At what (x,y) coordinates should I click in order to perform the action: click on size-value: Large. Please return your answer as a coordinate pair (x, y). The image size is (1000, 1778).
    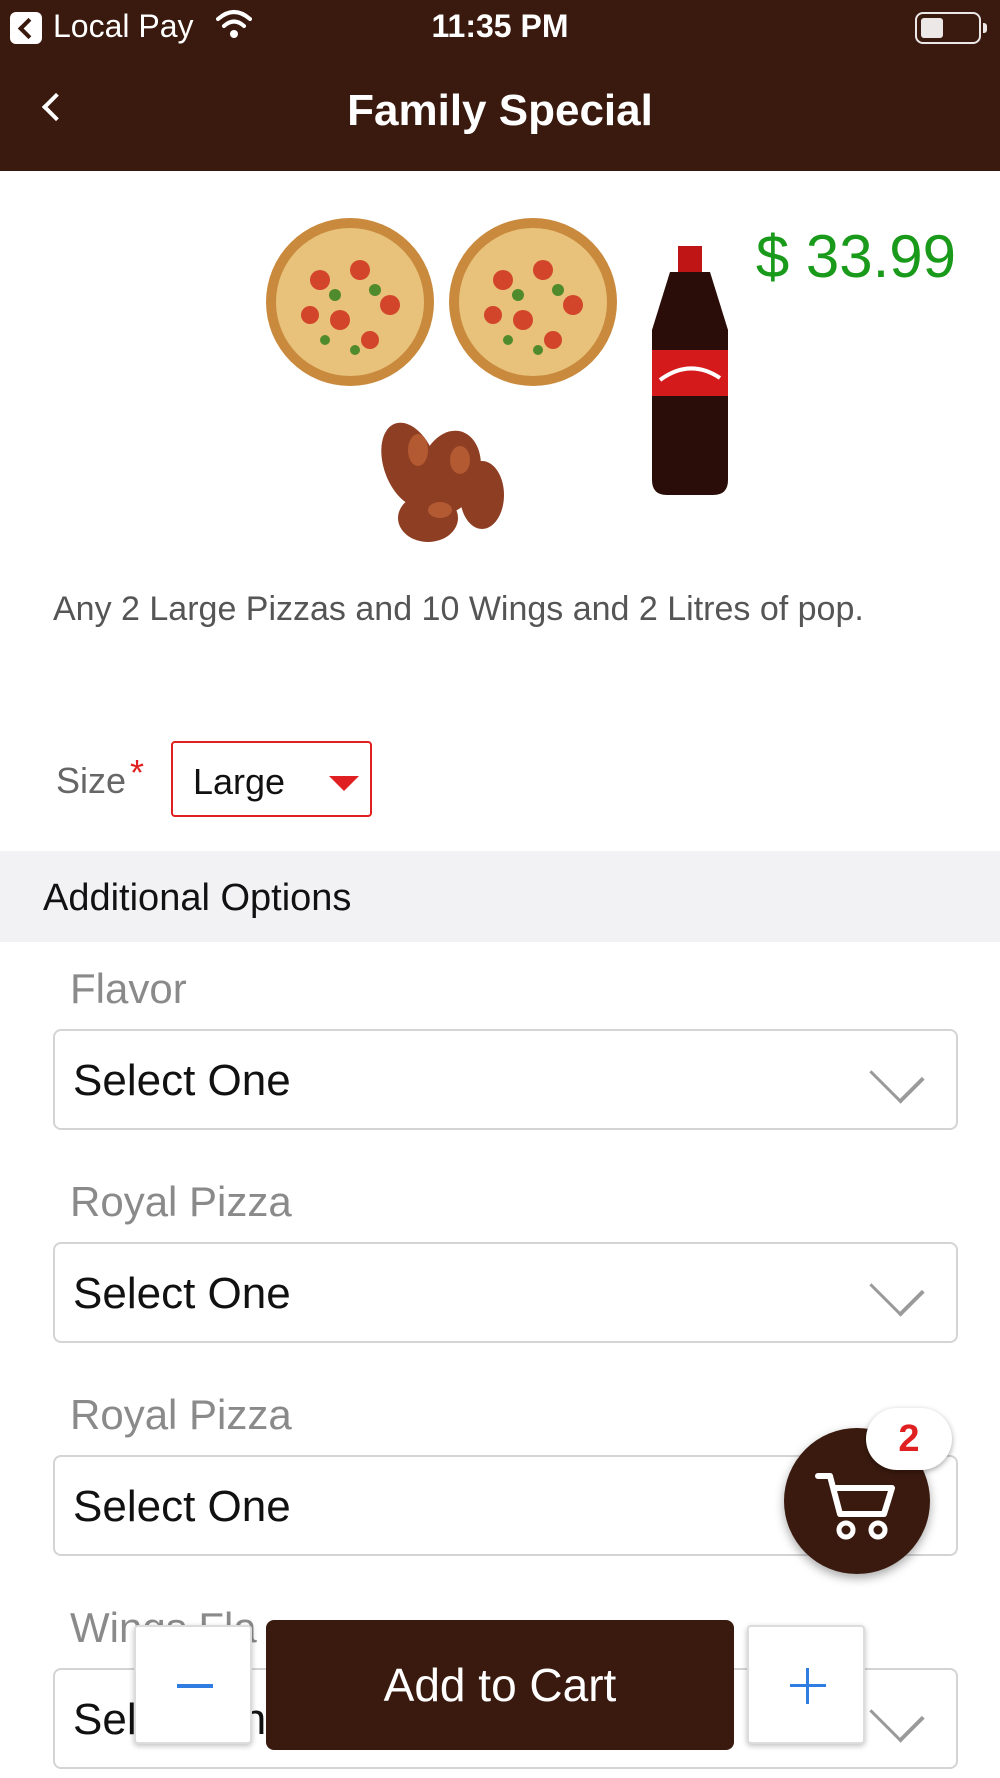
    Looking at the image, I should click on (239, 781).